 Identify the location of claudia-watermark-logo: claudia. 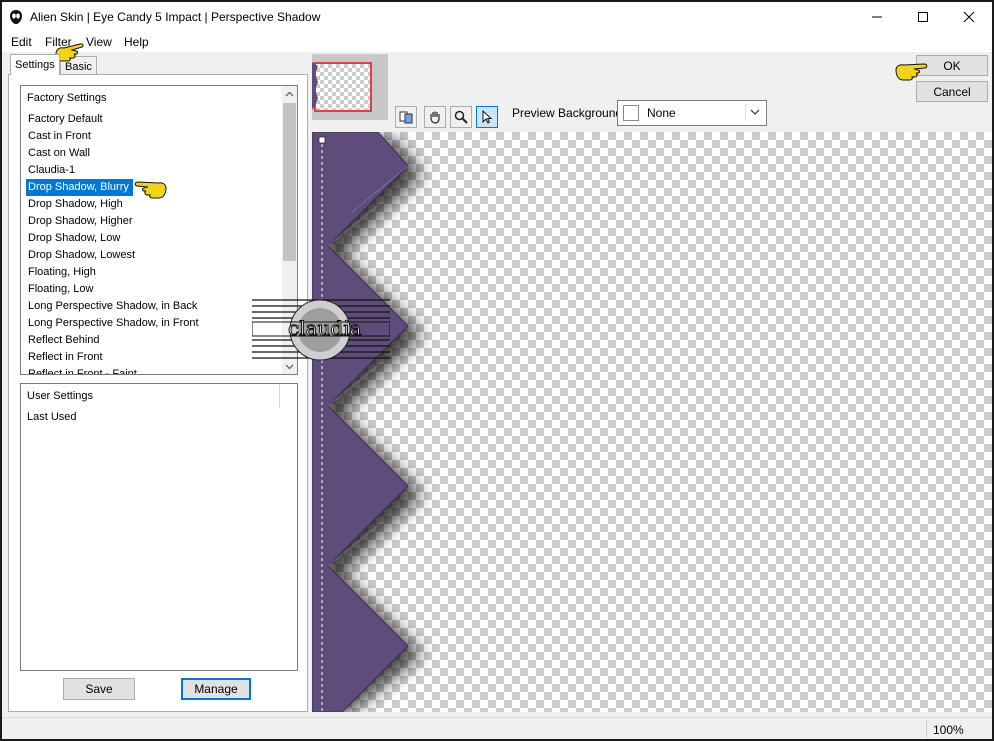
(321, 330).